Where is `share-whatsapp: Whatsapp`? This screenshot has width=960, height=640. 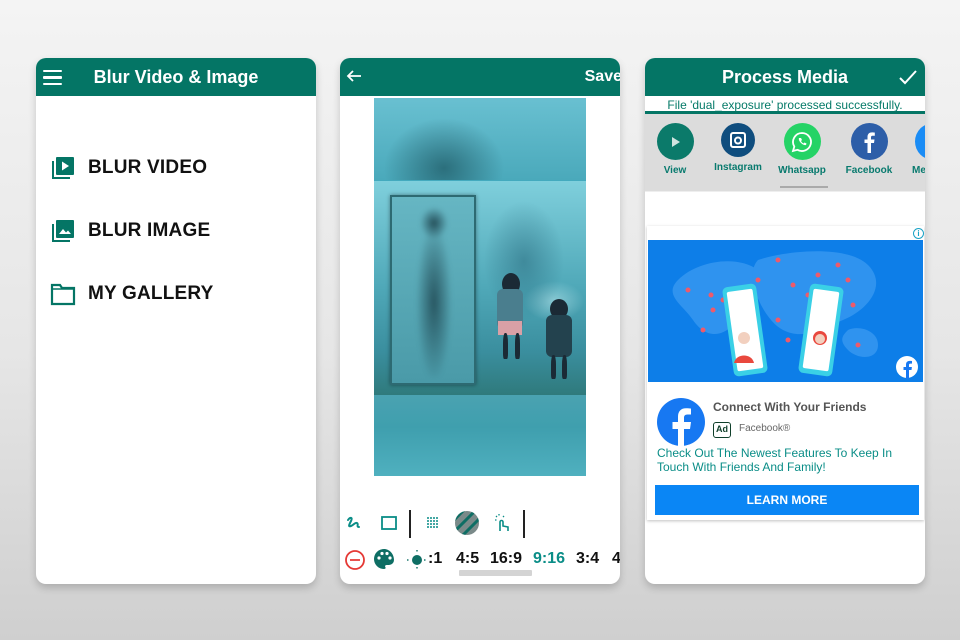
share-whatsapp: Whatsapp is located at coordinates (802, 149).